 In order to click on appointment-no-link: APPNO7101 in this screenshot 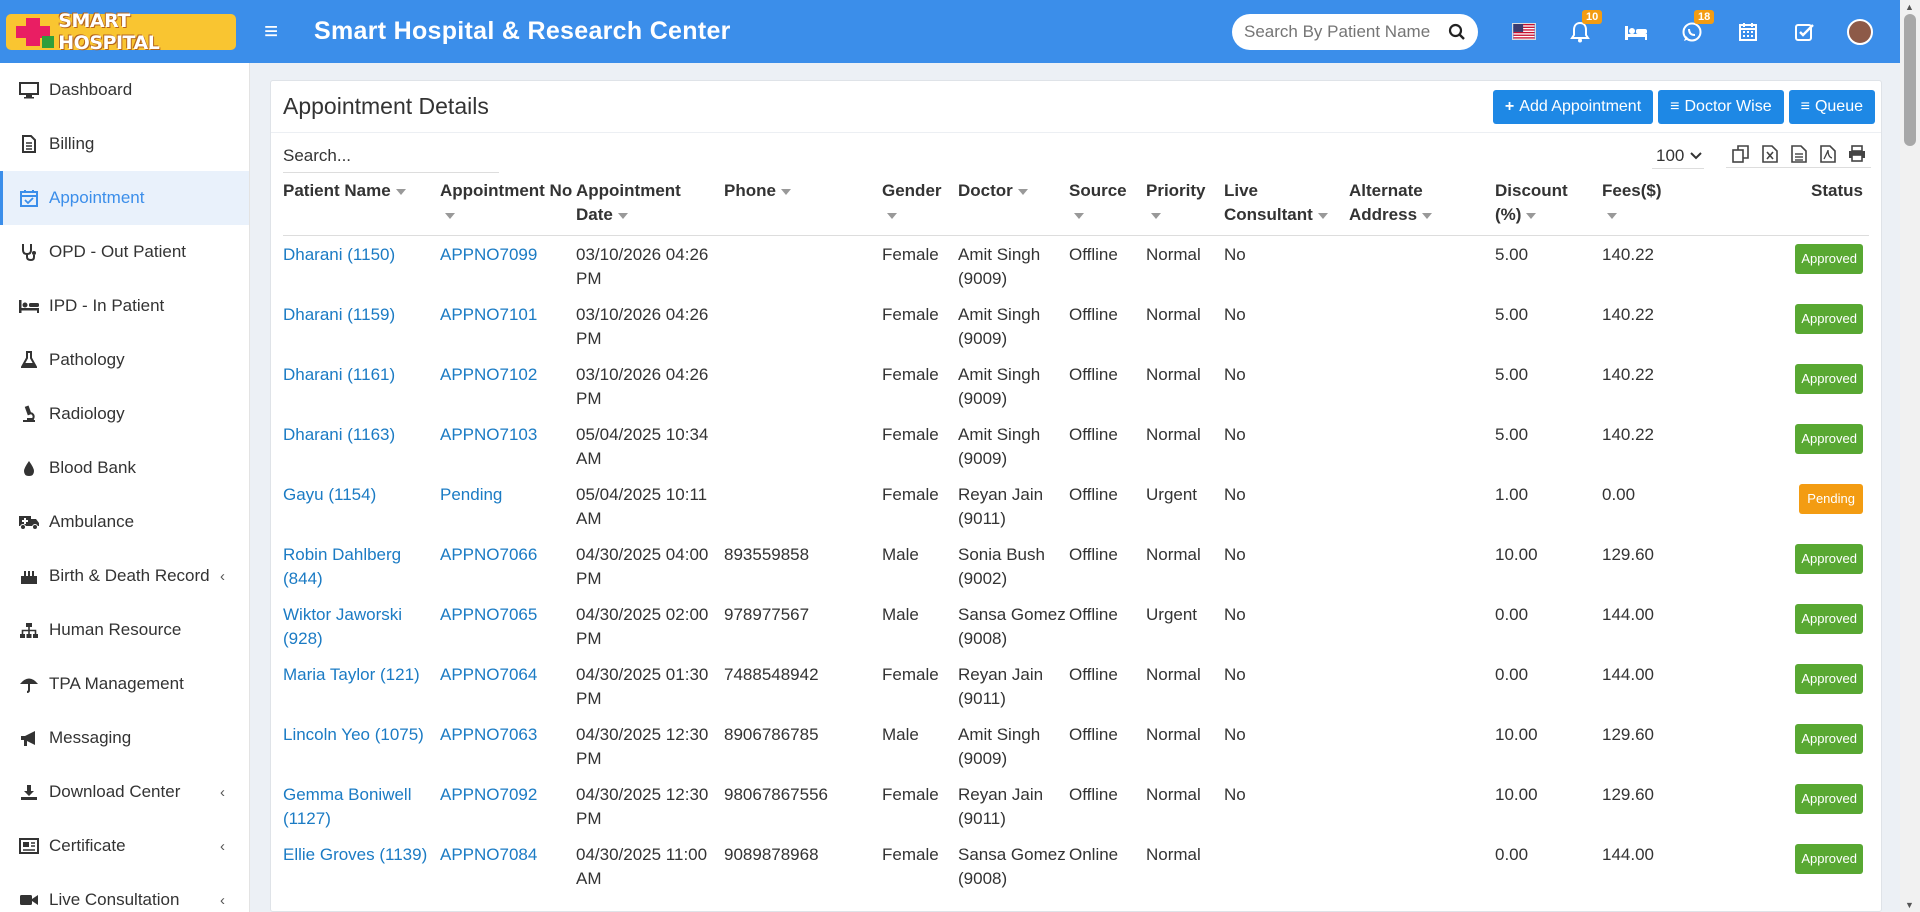, I will do `click(508, 326)`.